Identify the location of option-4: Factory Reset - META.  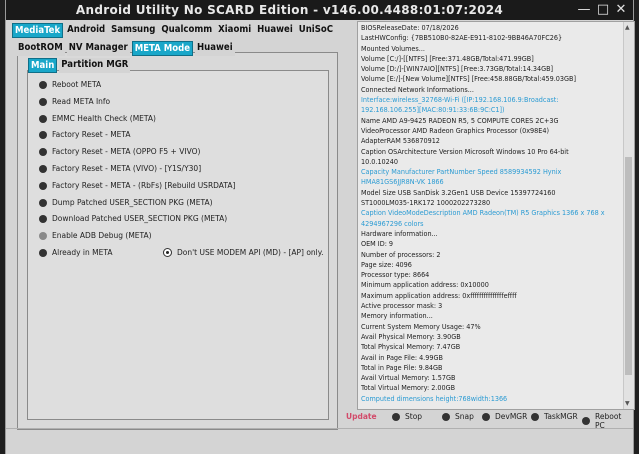
(85, 134).